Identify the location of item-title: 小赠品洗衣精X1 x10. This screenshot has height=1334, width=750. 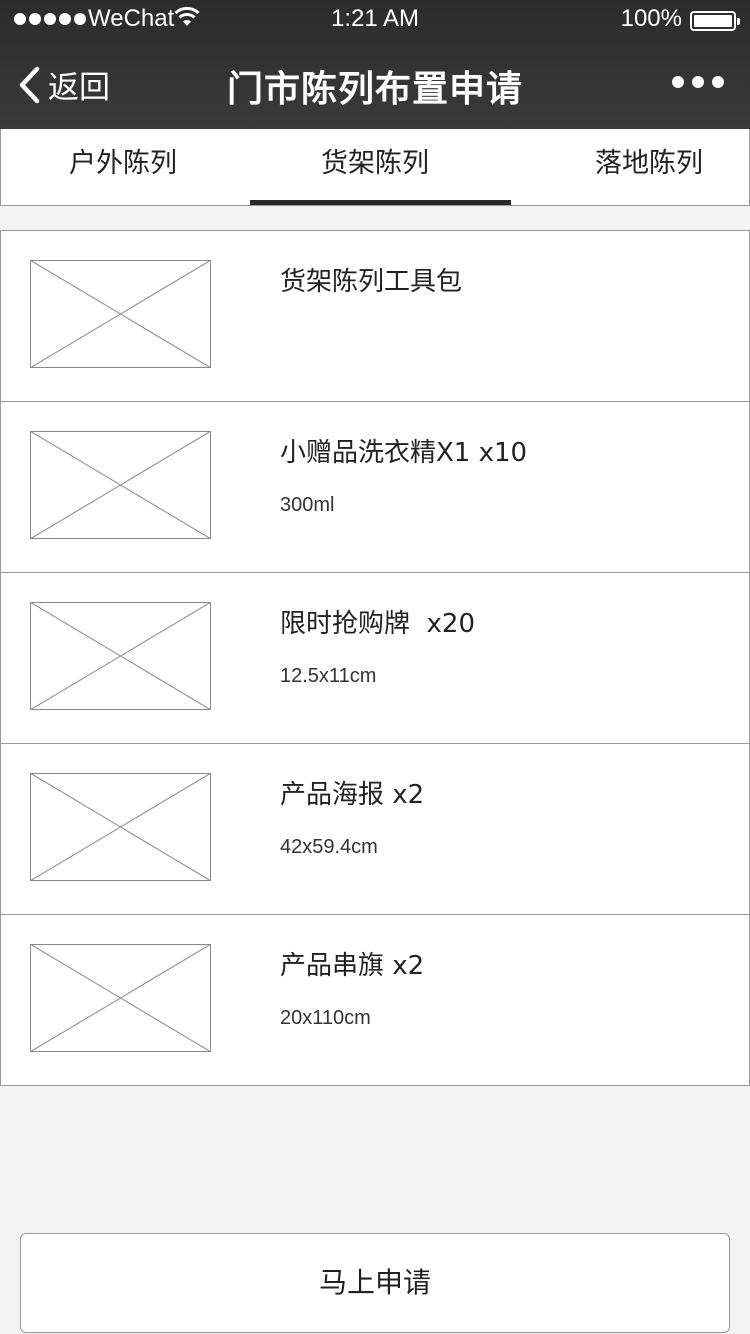
(404, 453).